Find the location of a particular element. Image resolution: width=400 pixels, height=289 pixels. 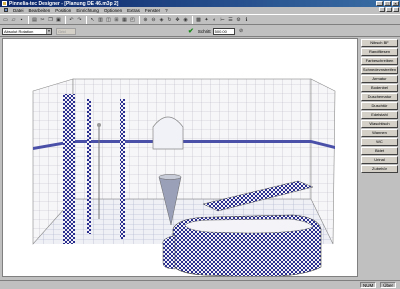

chevron-down-icon: ▼ is located at coordinates (48, 31).